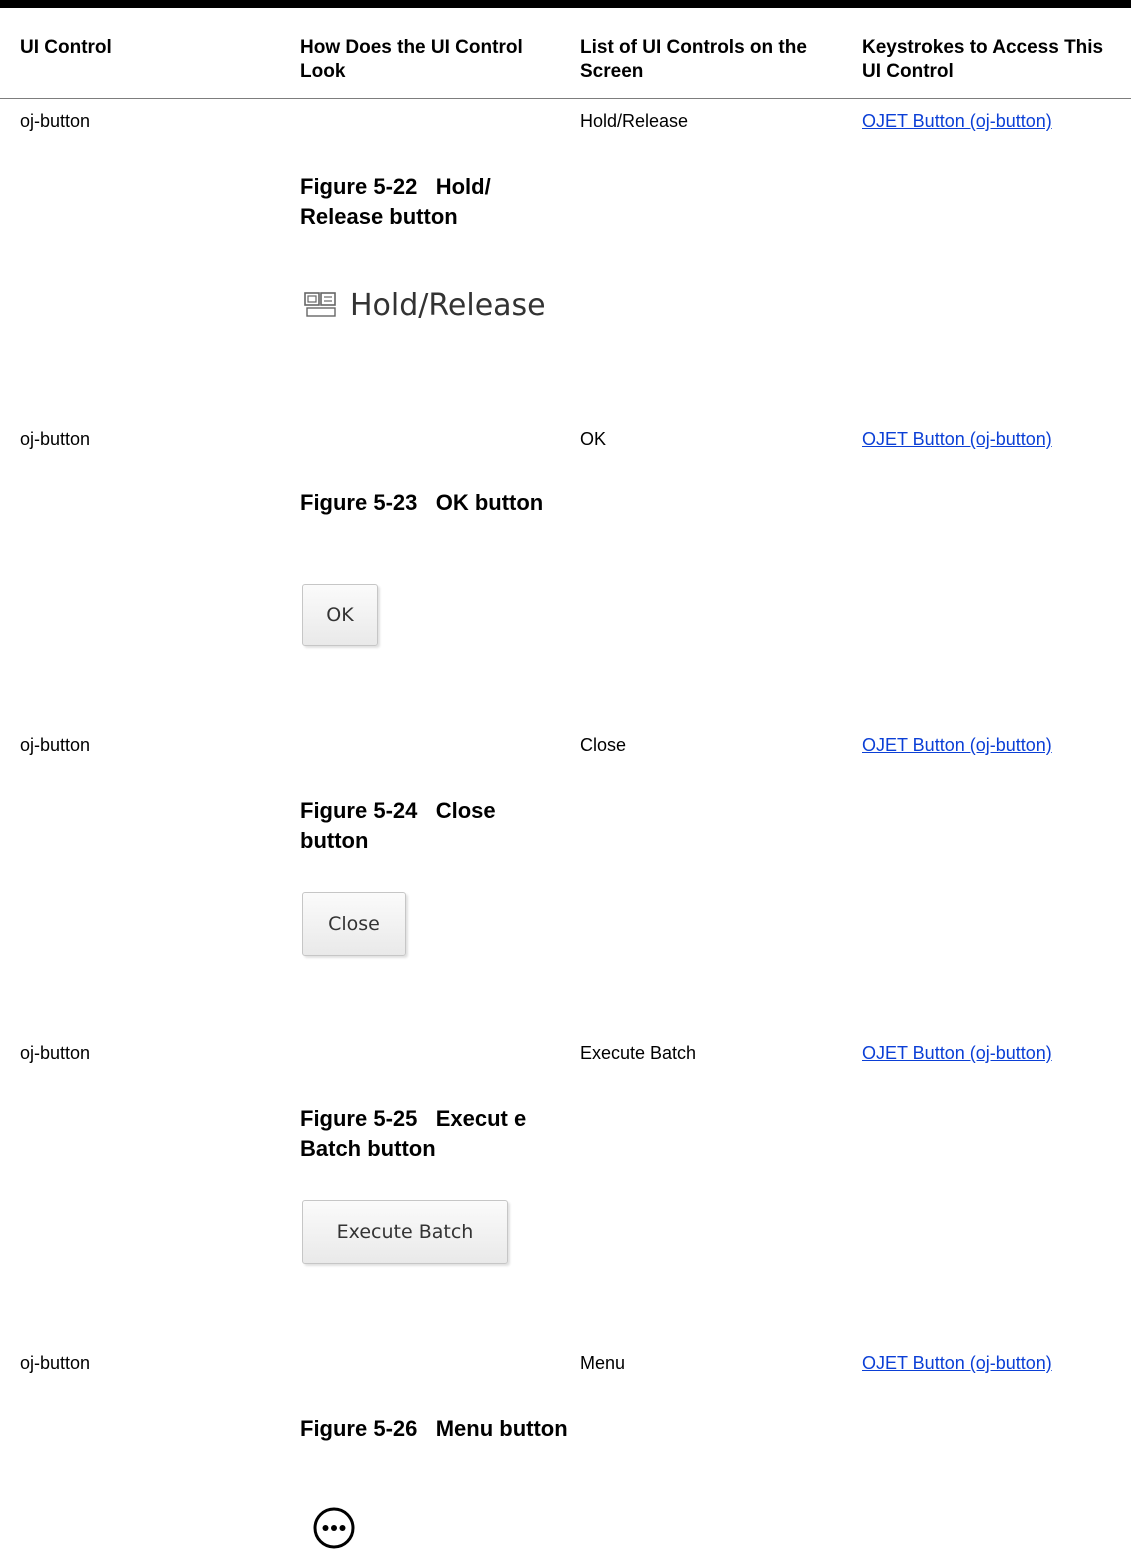 The height and width of the screenshot is (1564, 1131). I want to click on header-ui-control: UI Control, so click(66, 47).